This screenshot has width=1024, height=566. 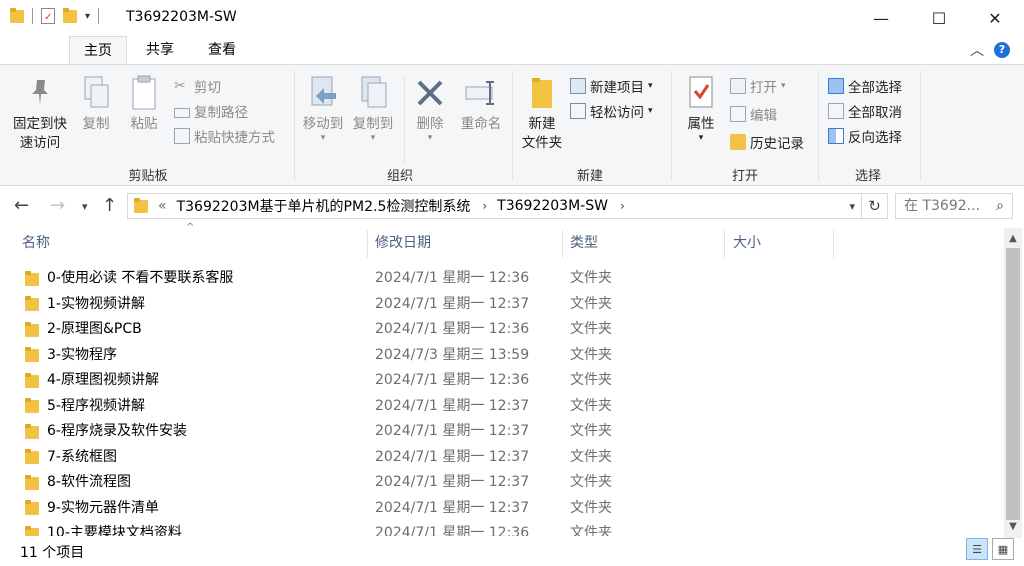 I want to click on recent-locations-icon: ▾, so click(x=85, y=206).